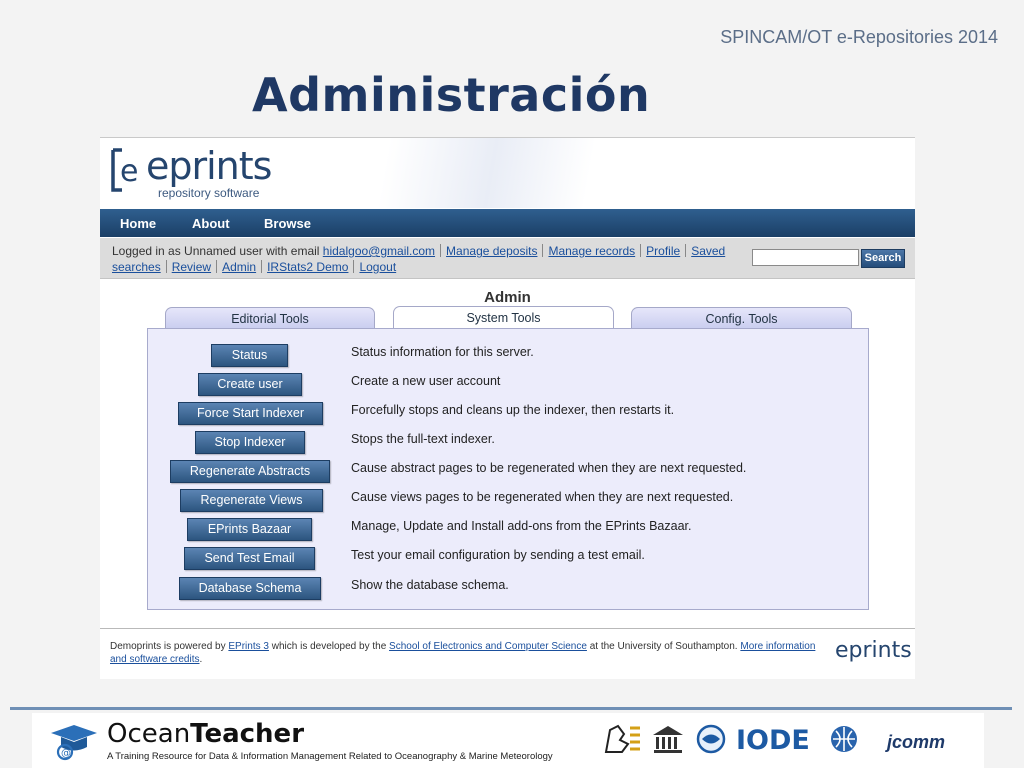  Describe the element at coordinates (507, 297) in the screenshot. I see `admin-page-title: Admin` at that location.